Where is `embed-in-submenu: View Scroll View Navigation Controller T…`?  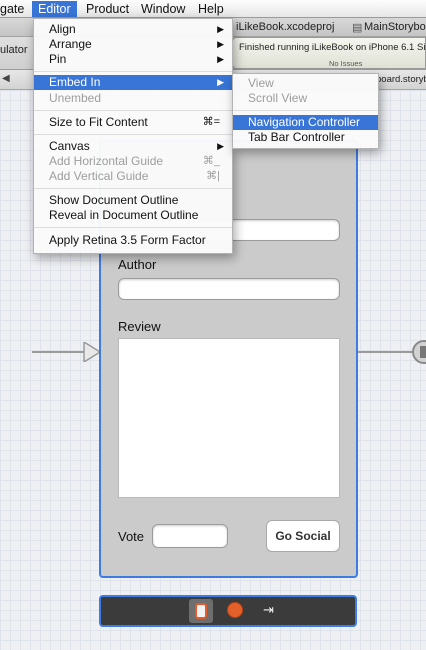 embed-in-submenu: View Scroll View Navigation Controller T… is located at coordinates (305, 111).